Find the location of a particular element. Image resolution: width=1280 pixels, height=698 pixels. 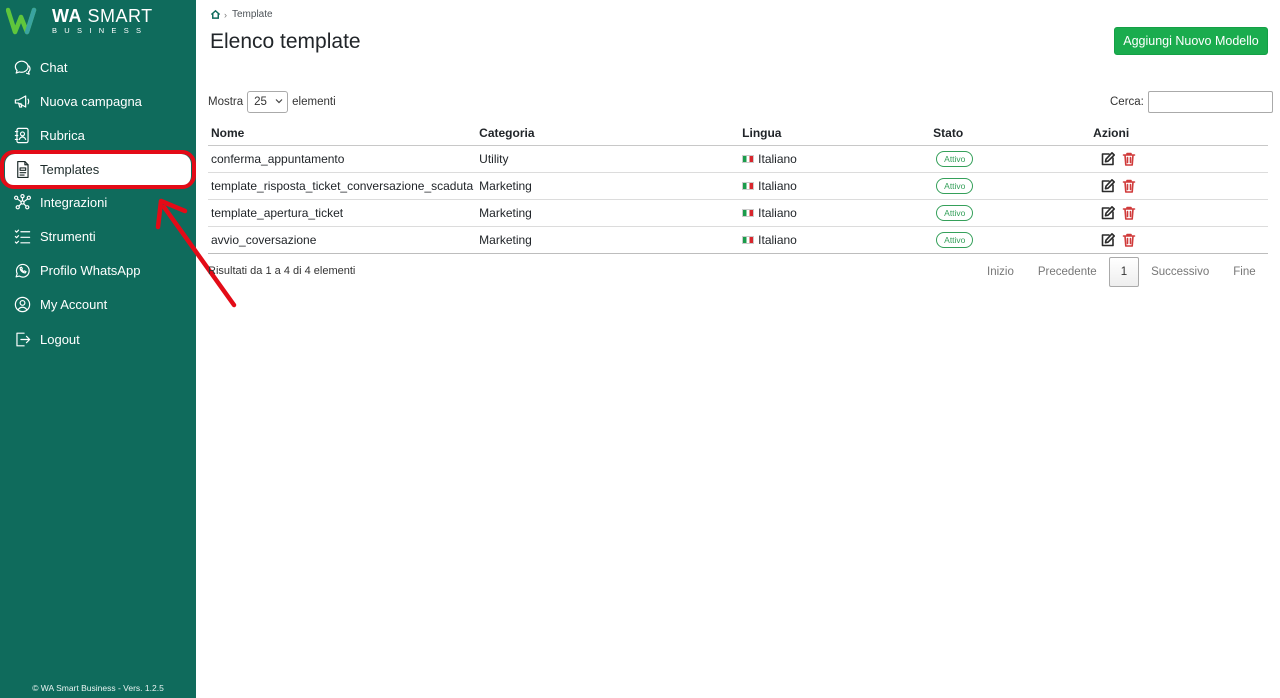

brand-subtitle: BUSINESS is located at coordinates (100, 30).